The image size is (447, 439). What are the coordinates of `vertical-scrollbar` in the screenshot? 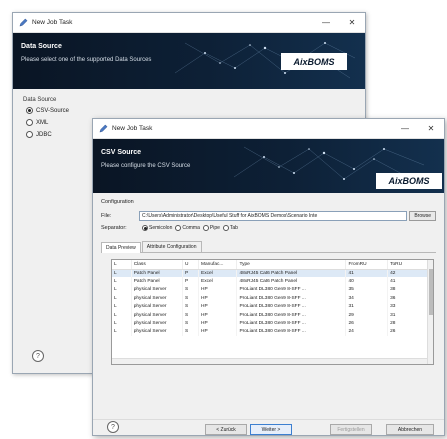 It's located at (430, 312).